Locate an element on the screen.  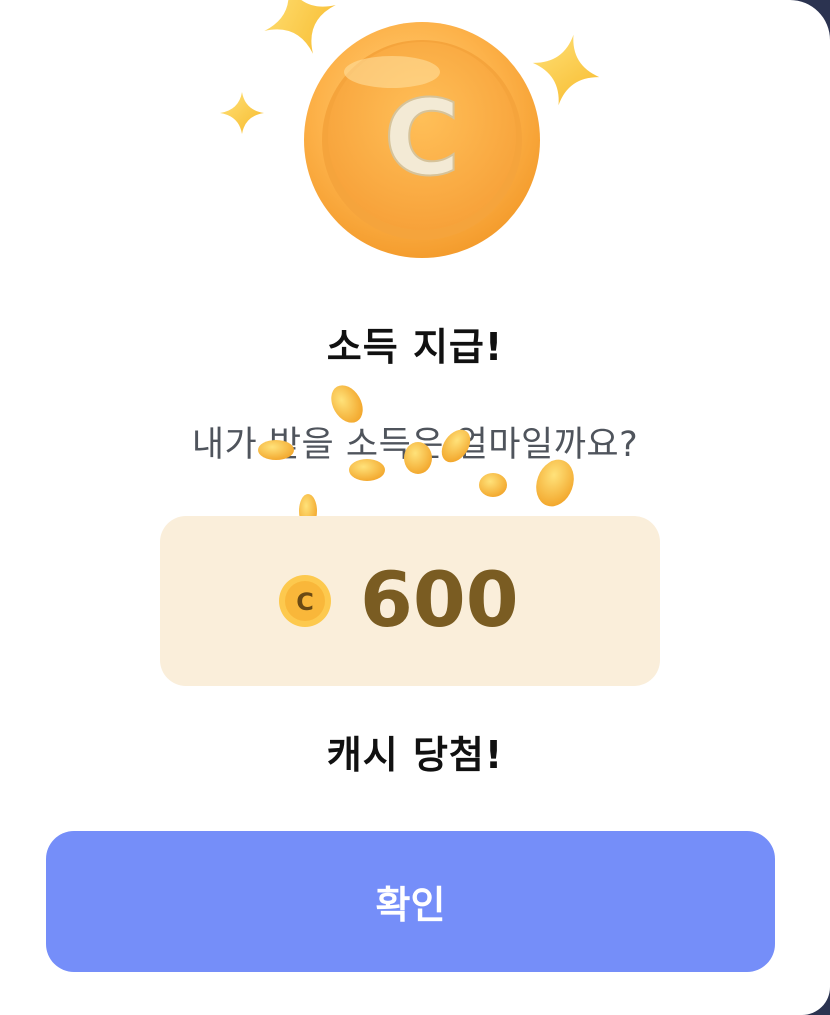
coin-letter: C is located at coordinates (305, 602).